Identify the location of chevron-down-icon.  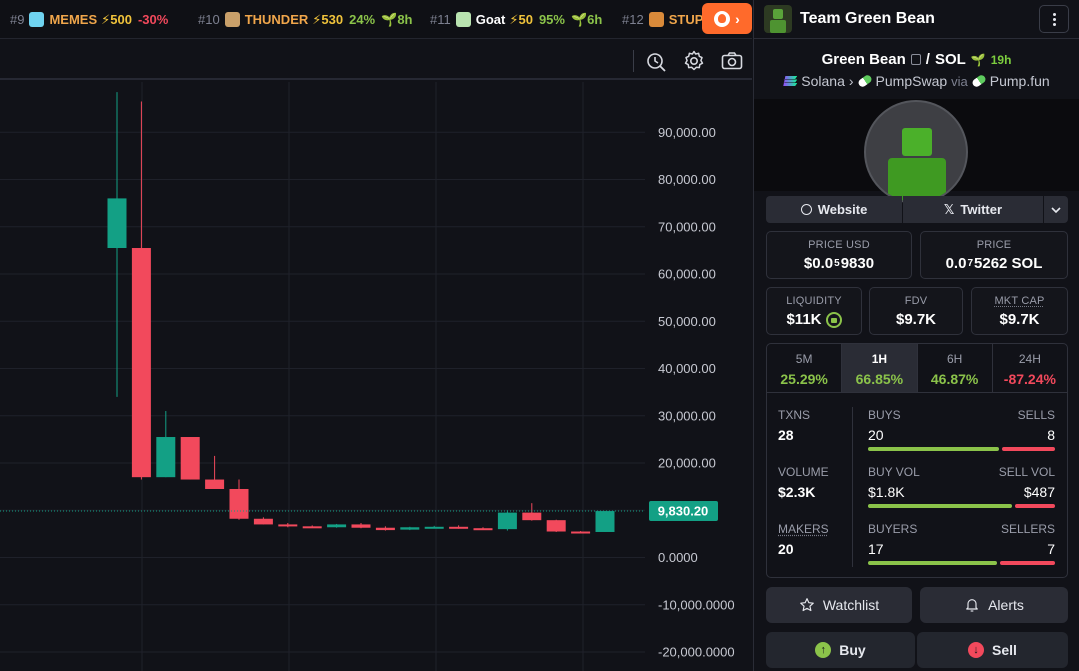
(1056, 209).